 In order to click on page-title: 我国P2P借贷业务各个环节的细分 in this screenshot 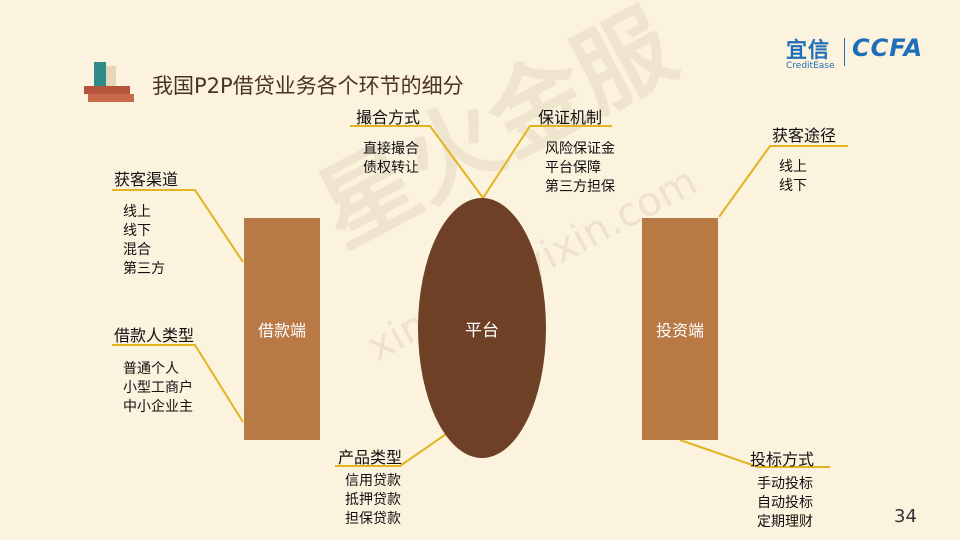, I will do `click(308, 86)`.